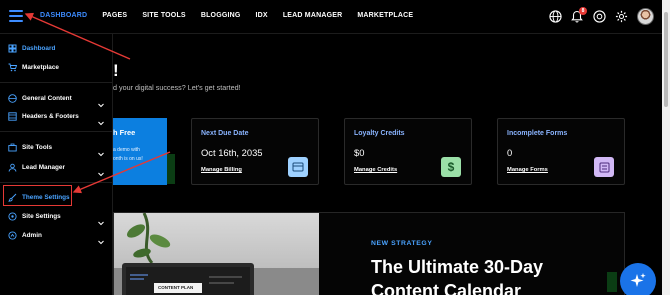 The height and width of the screenshot is (295, 670). Describe the element at coordinates (604, 167) in the screenshot. I see `form-icon` at that location.